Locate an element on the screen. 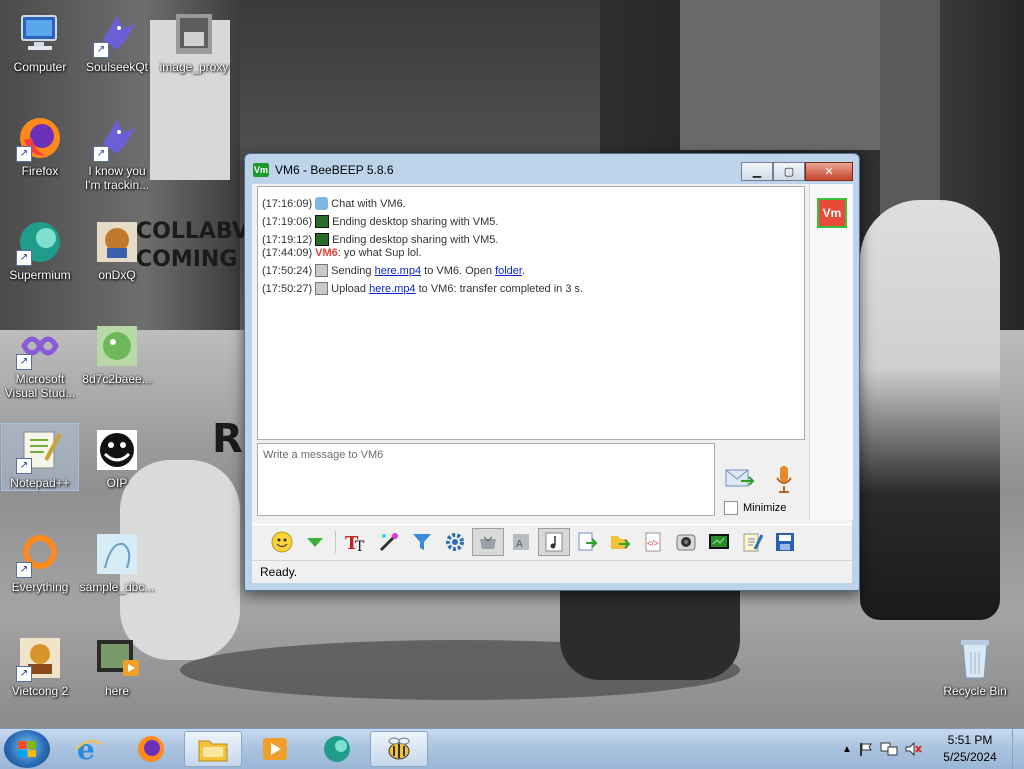  taskbar: e ▲ 5:51 PM 5/25/2024 is located at coordinates (512, 748).